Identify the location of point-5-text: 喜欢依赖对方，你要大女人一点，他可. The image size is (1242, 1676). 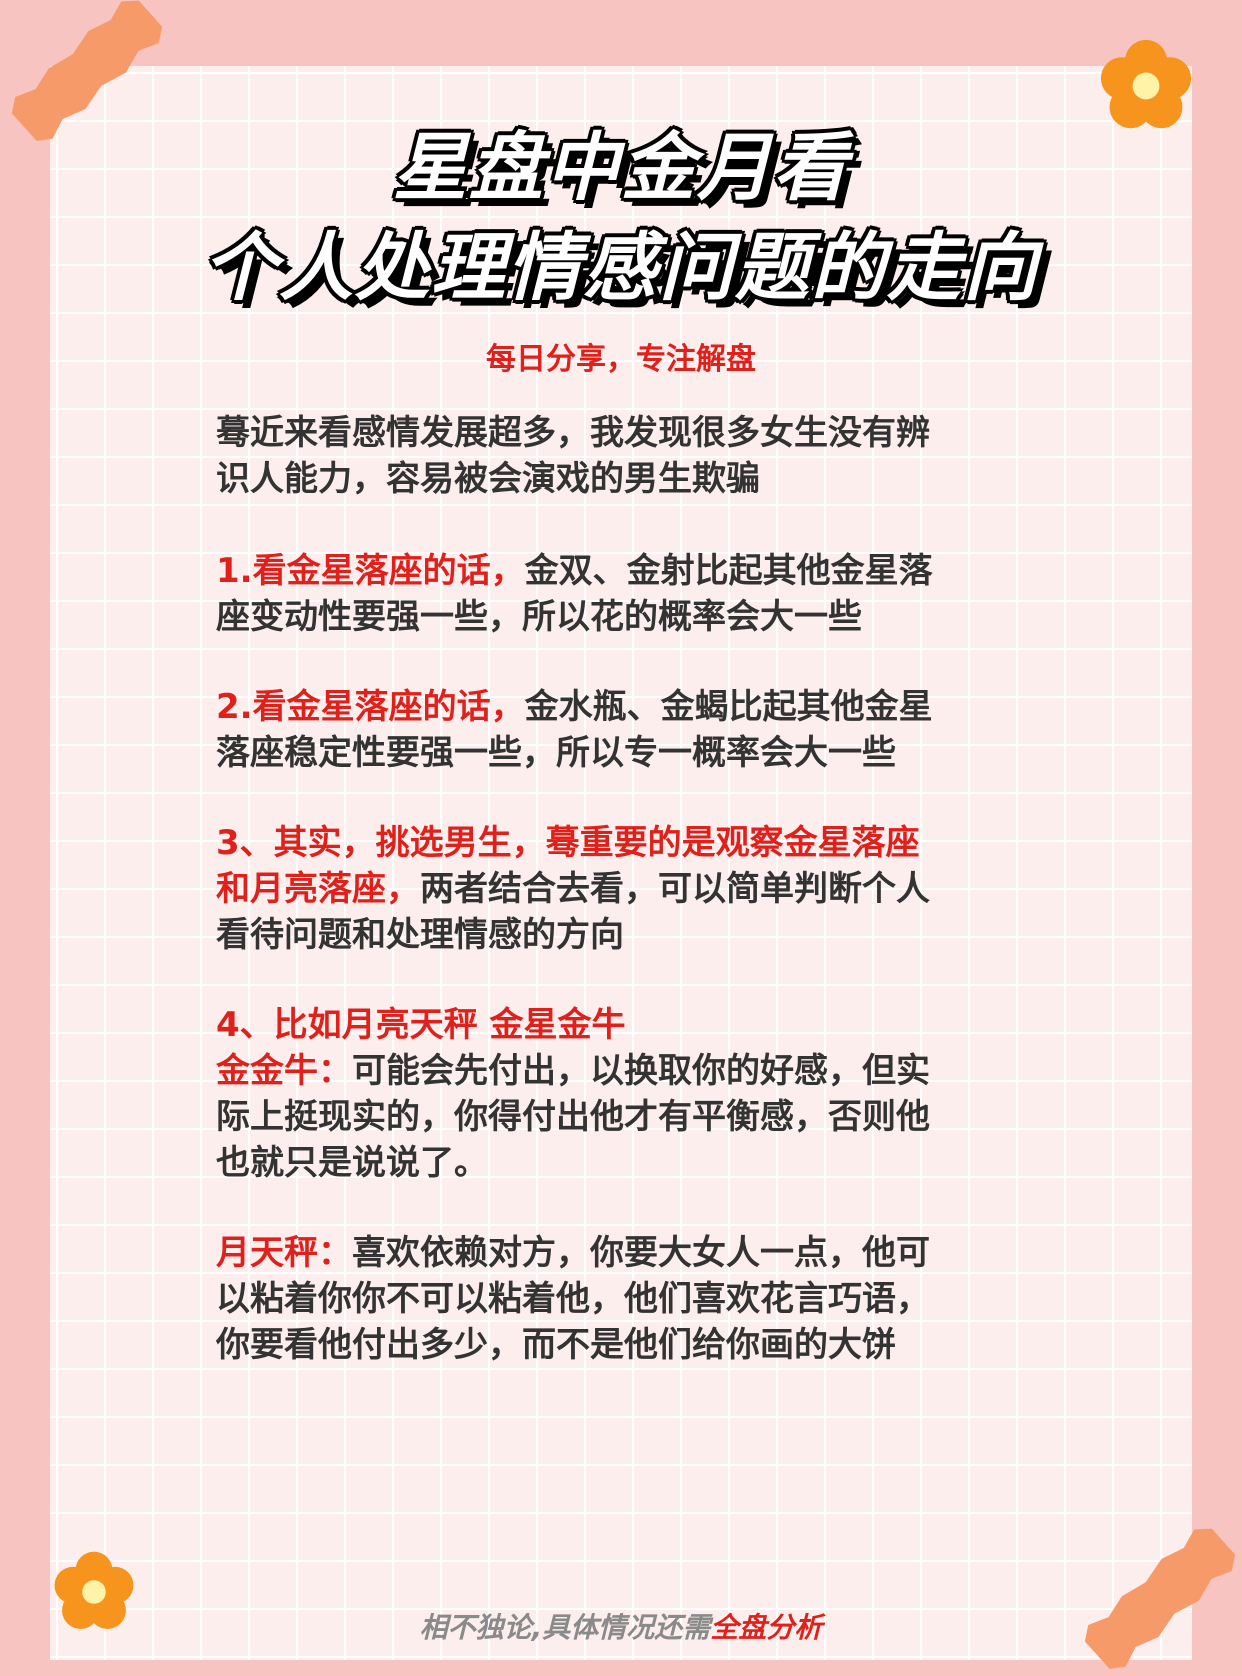
(641, 1253).